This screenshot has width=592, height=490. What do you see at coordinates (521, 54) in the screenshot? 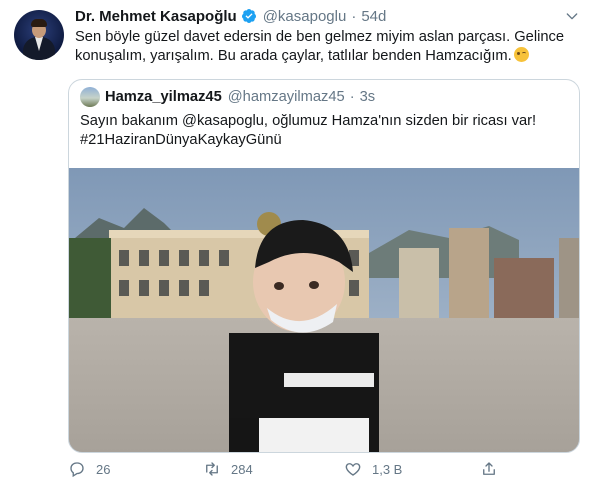
I see `winking-face-emoji` at bounding box center [521, 54].